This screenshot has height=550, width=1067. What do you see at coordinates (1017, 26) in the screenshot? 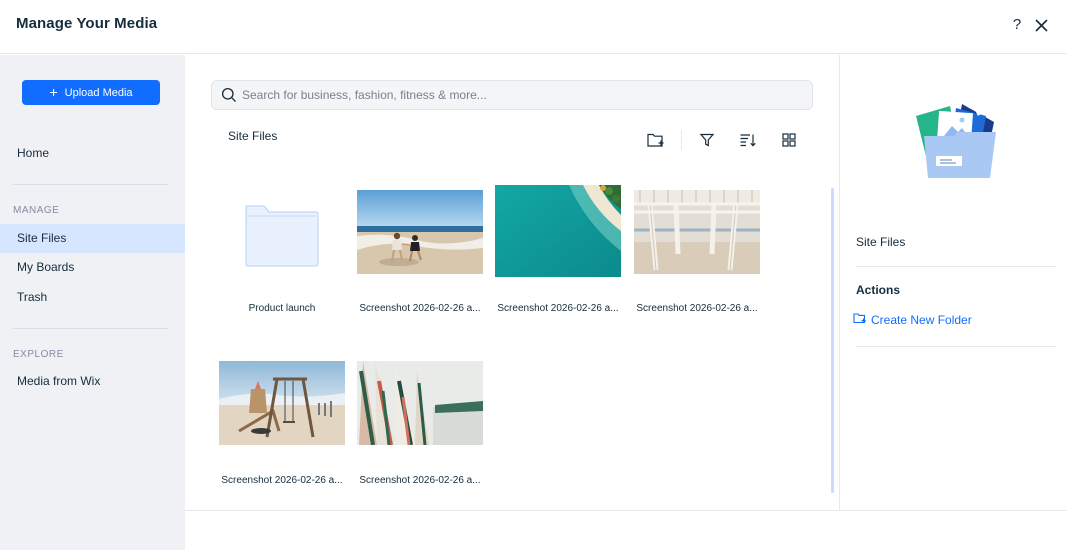
I see `help-button: ?` at bounding box center [1017, 26].